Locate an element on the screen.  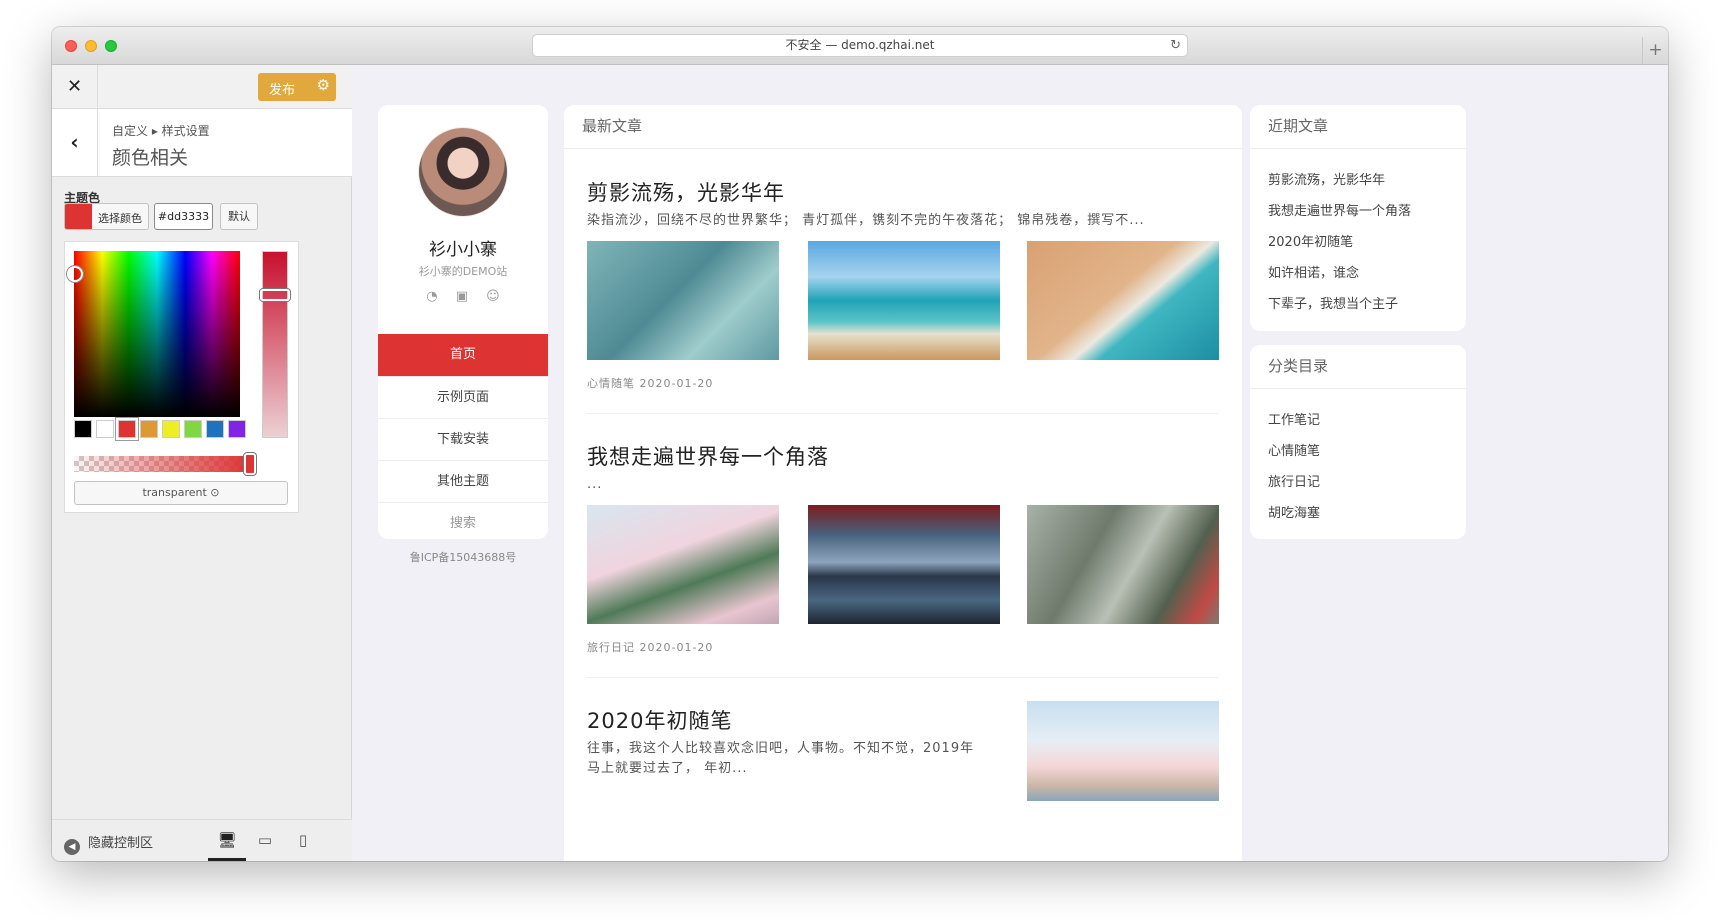
section-header: ‹ 自定义 ▸ 样式设置 颜色相关 is located at coordinates (202, 143).